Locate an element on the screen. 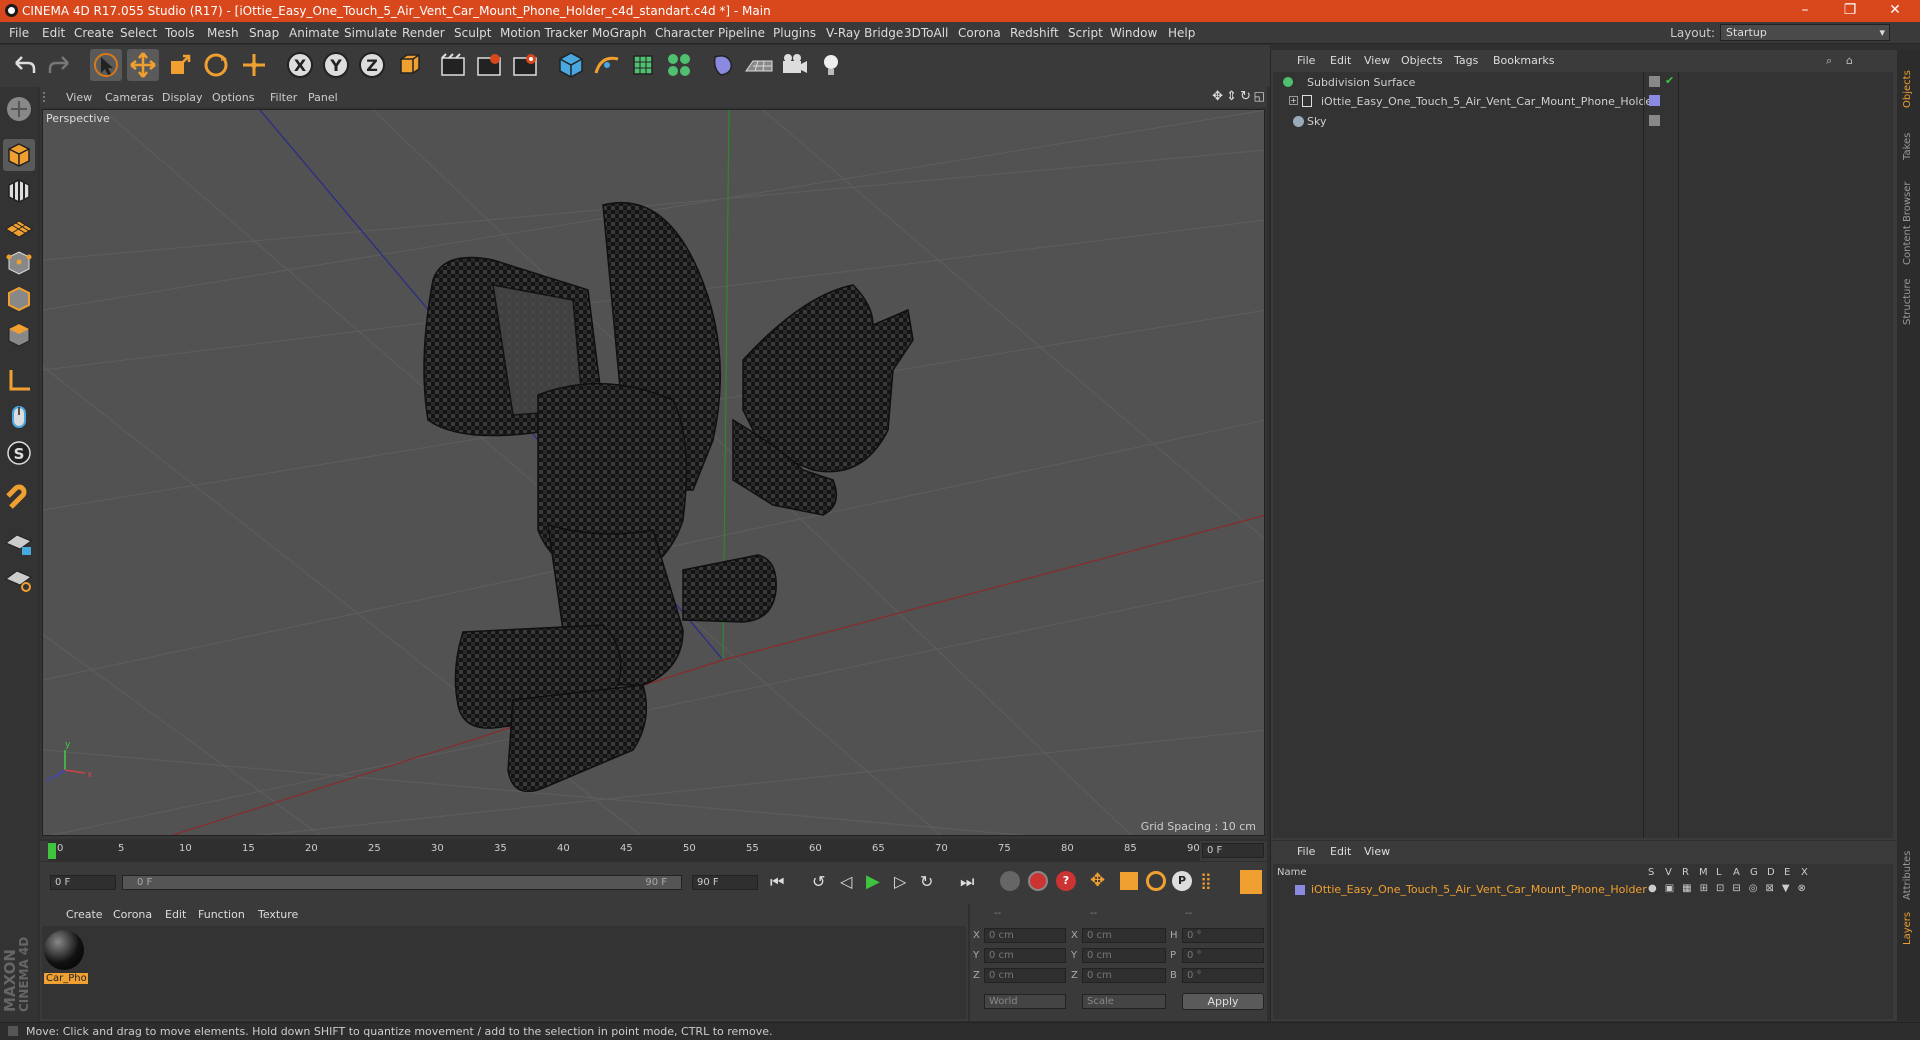 The width and height of the screenshot is (1920, 1040). menu-vray-bridge: V-Ray Bridge is located at coordinates (864, 33).